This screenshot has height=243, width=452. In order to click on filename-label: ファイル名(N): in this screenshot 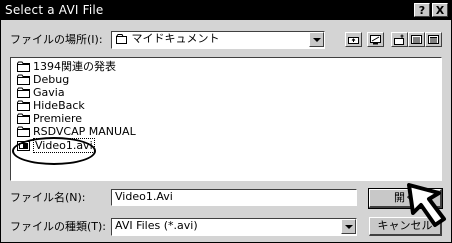, I will do `click(48, 197)`.